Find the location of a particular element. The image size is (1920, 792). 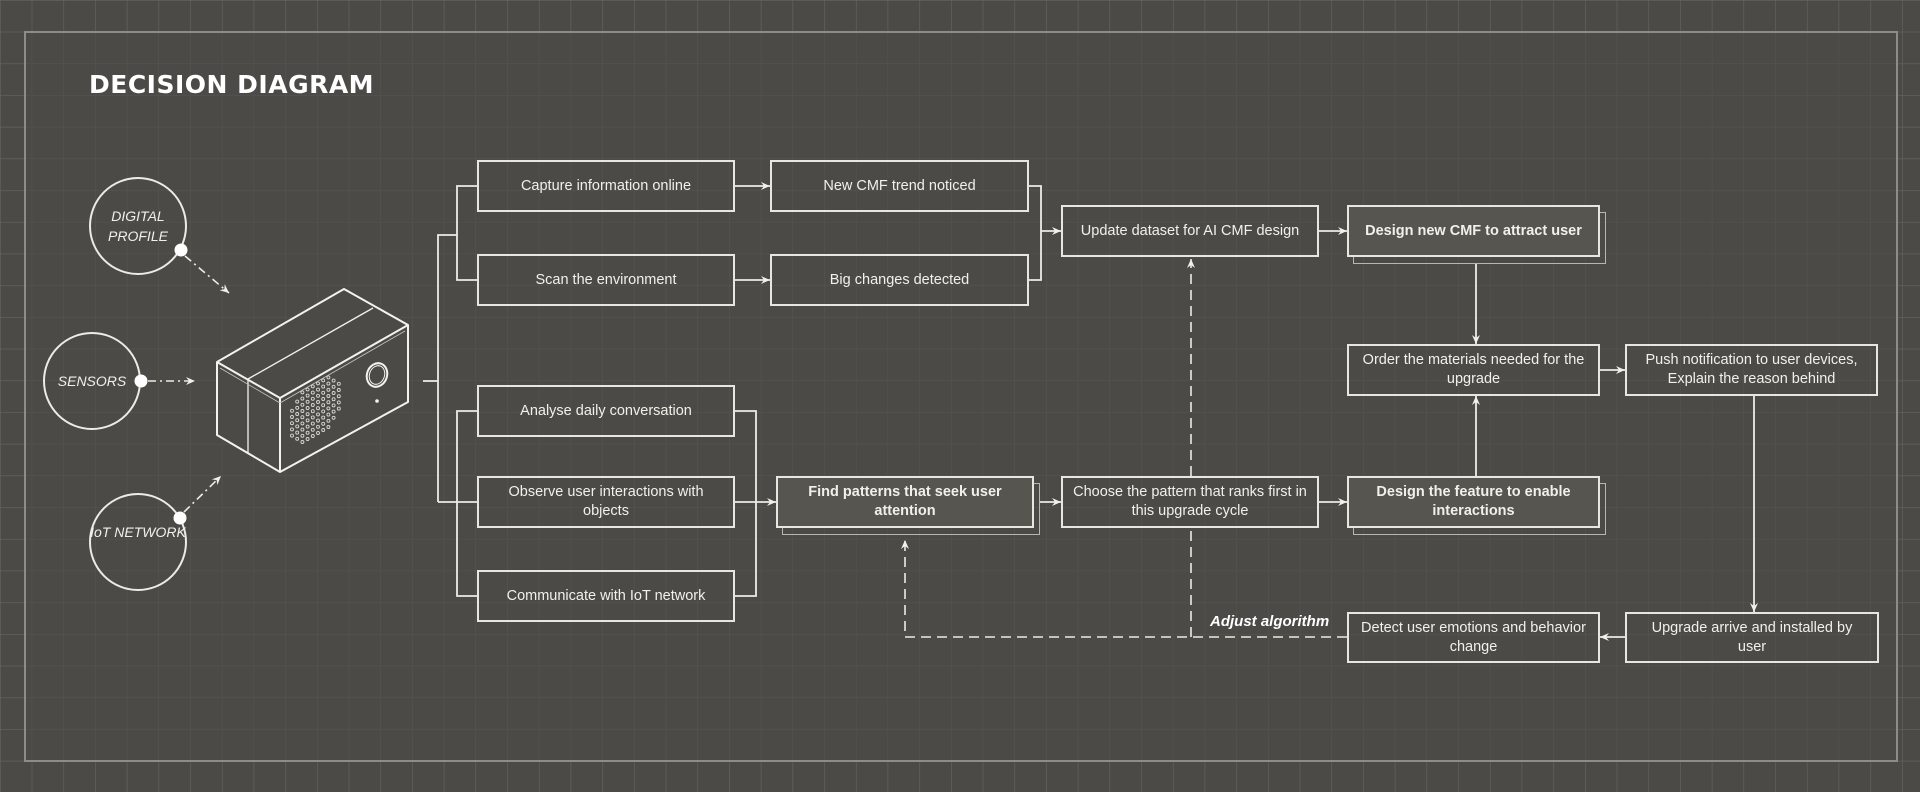

node-update-dataset: Update dataset for AI CMF design is located at coordinates (1190, 231).